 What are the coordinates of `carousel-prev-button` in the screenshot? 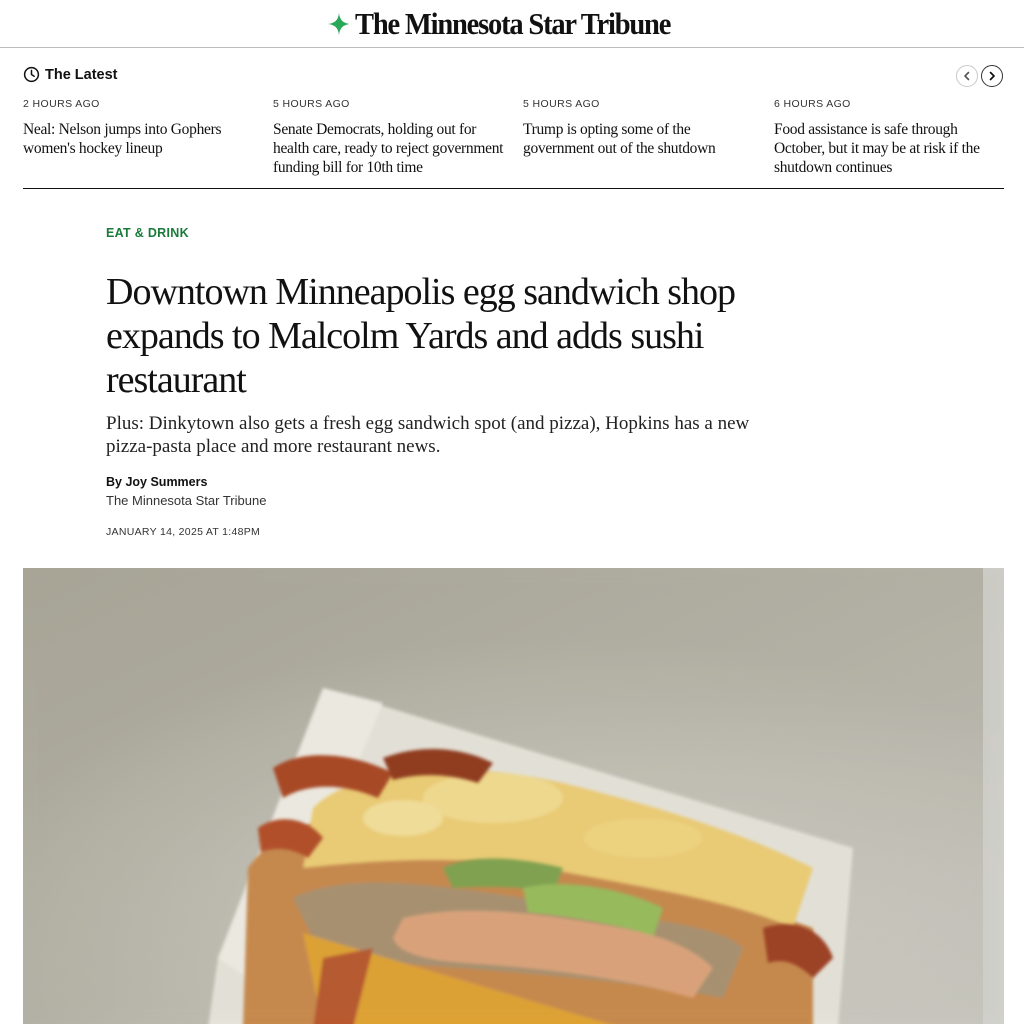 It's located at (967, 76).